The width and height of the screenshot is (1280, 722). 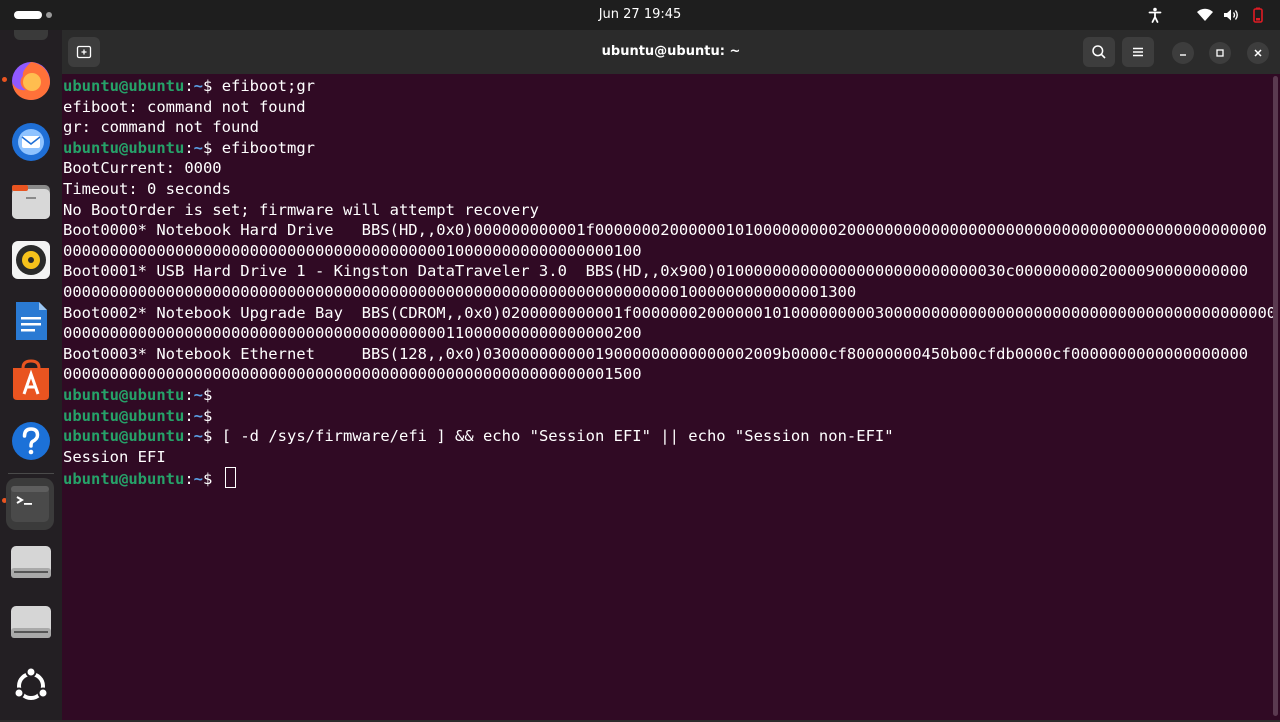 What do you see at coordinates (31, 473) in the screenshot?
I see `dock-separator` at bounding box center [31, 473].